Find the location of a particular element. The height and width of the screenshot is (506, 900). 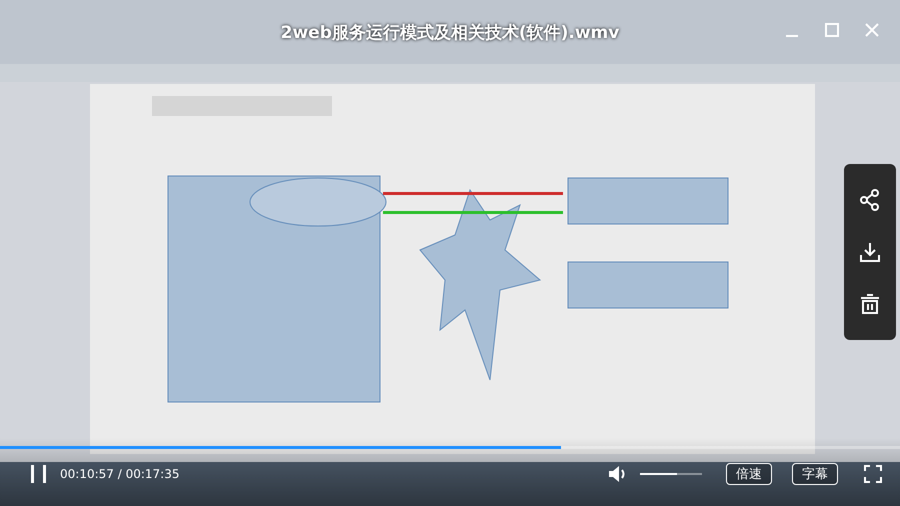

player-button: 倍速 is located at coordinates (749, 474).